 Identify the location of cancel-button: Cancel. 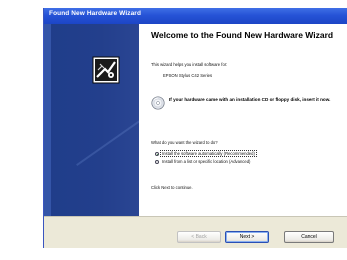
(309, 237).